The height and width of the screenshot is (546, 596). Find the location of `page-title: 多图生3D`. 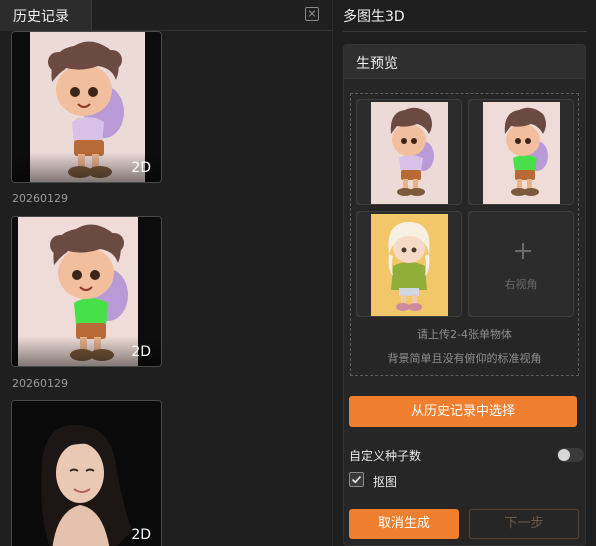

page-title: 多图生3D is located at coordinates (374, 17).